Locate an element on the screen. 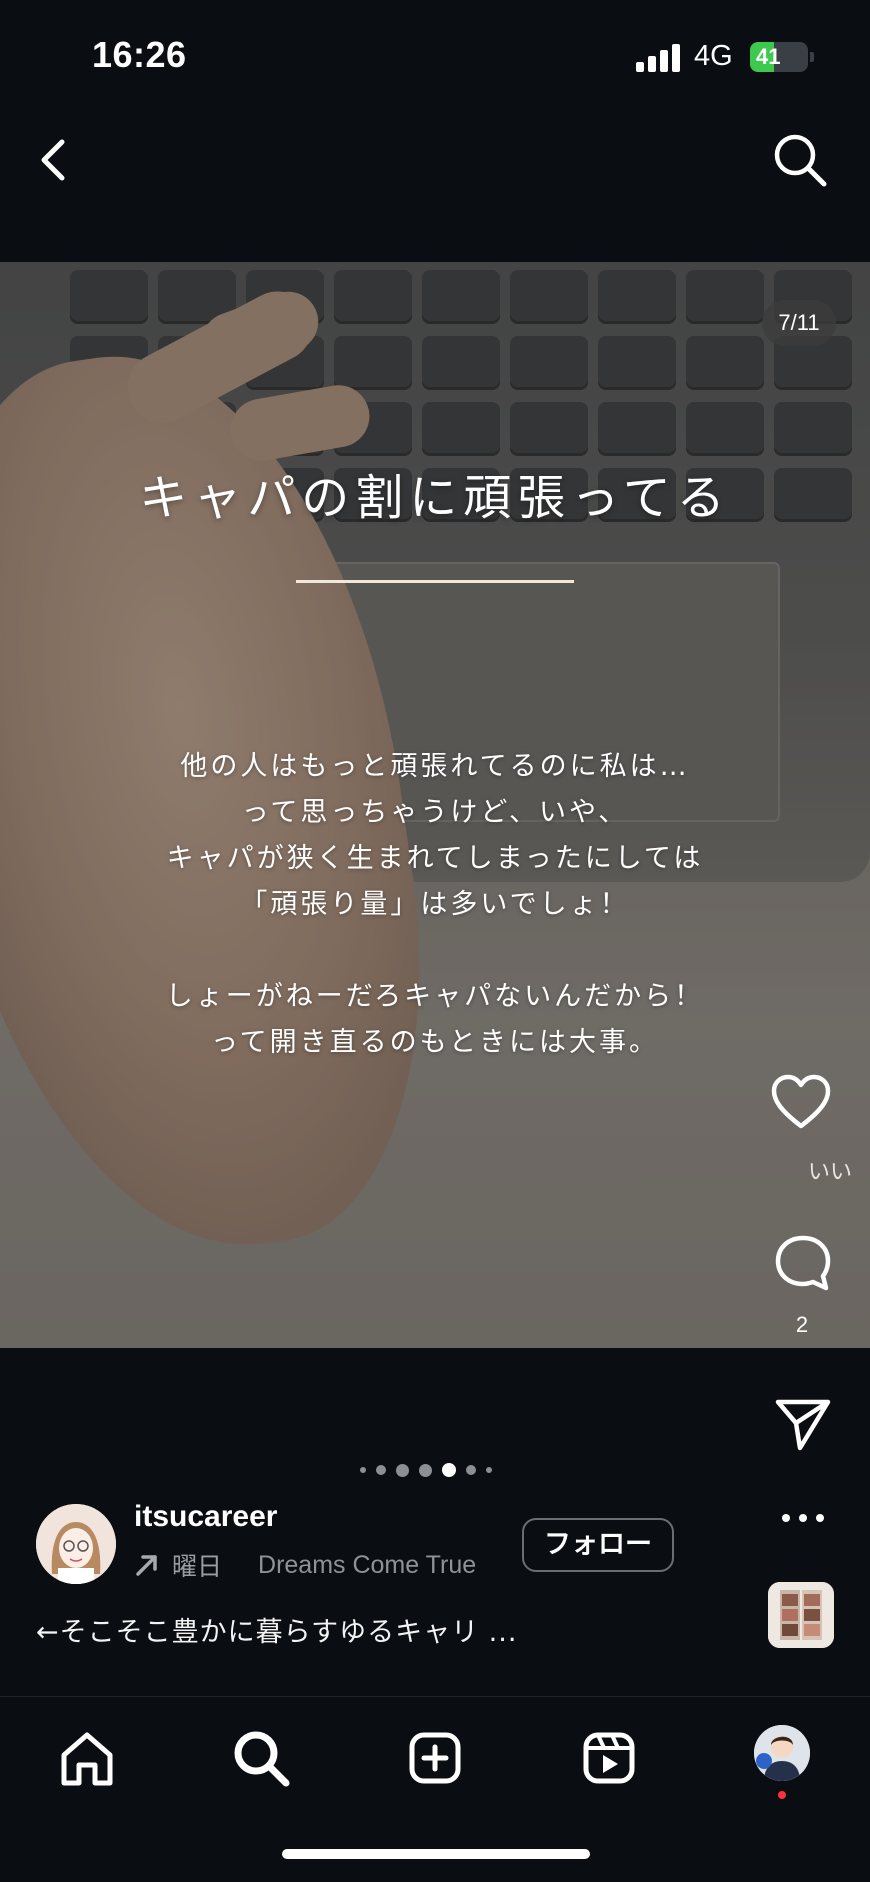 The height and width of the screenshot is (1882, 870). search-button is located at coordinates (800, 160).